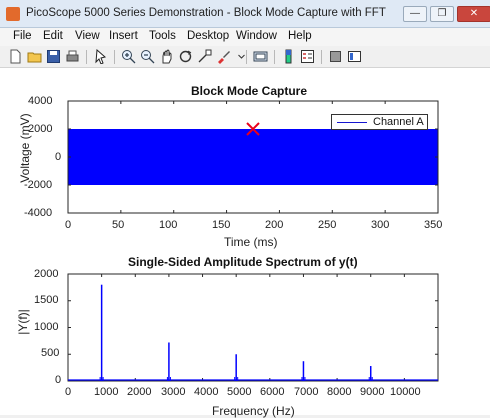 The height and width of the screenshot is (418, 490). Describe the element at coordinates (123, 36) in the screenshot. I see `menu-insert: Insert` at that location.